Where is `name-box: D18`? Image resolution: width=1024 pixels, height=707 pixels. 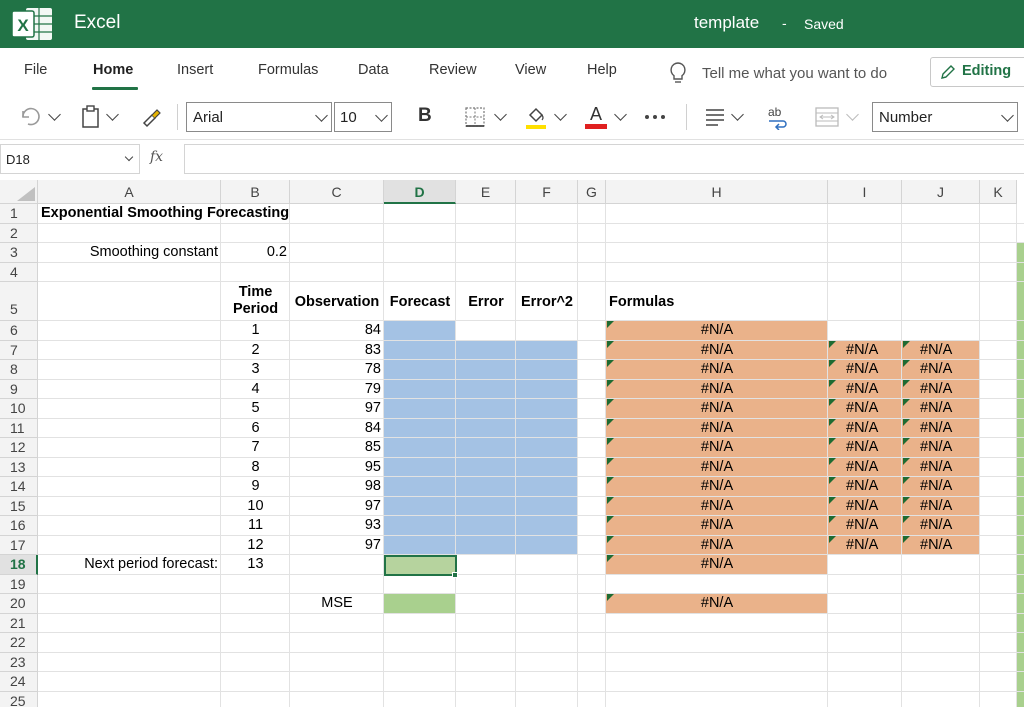
name-box: D18 is located at coordinates (70, 159).